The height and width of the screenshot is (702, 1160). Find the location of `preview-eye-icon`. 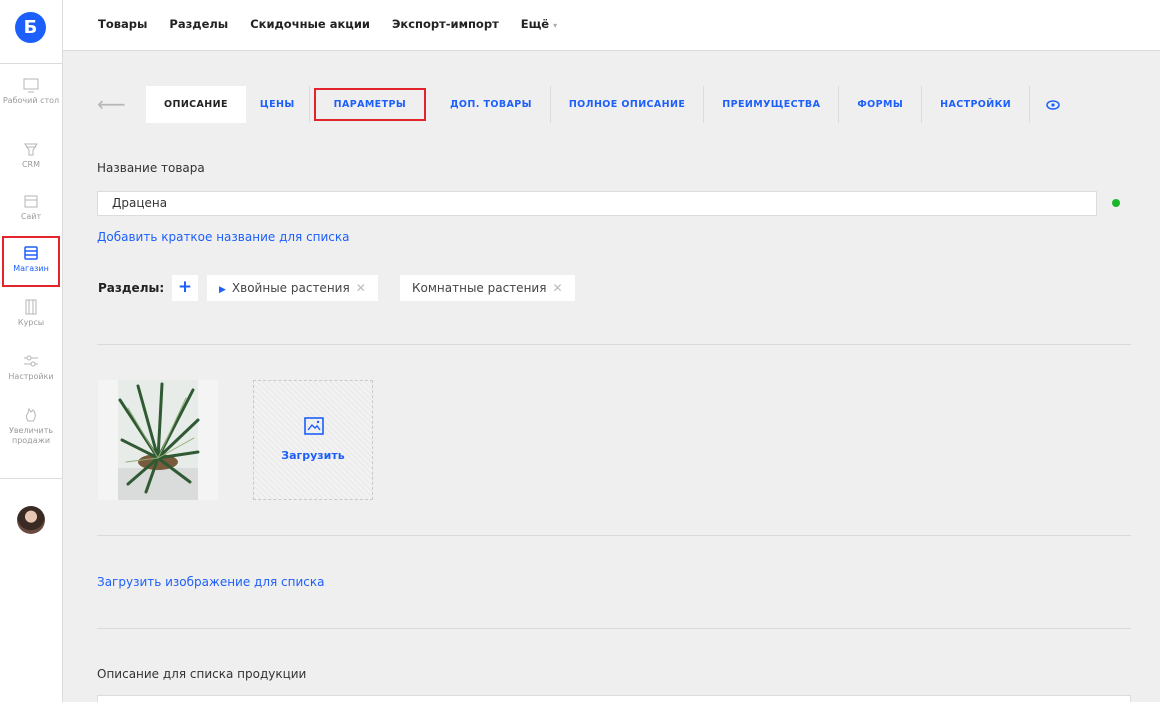

preview-eye-icon is located at coordinates (1053, 104).